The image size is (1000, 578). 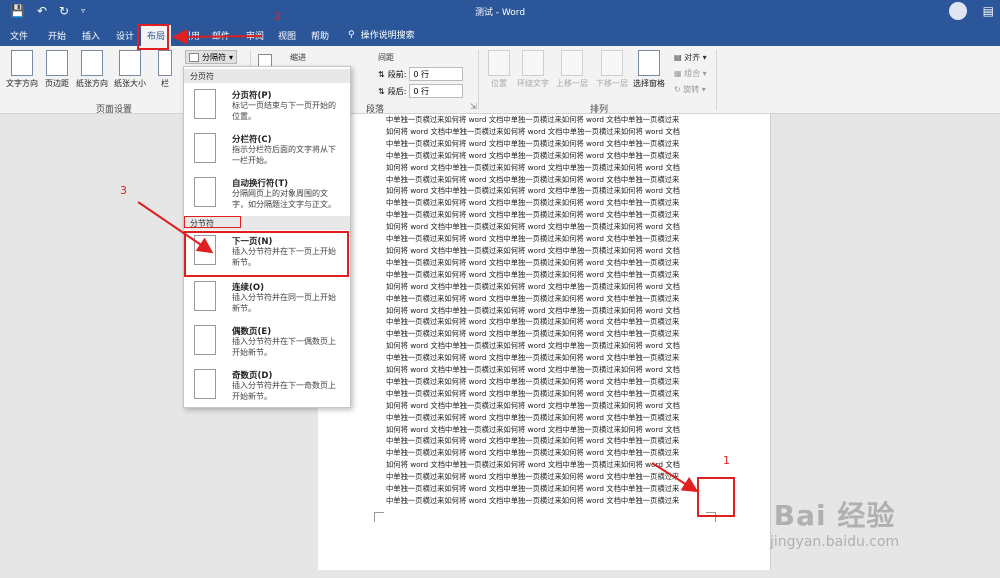 I want to click on baidu-jingyan-watermark: Bai 经验 jingyan.baidu.com, so click(x=834, y=522).